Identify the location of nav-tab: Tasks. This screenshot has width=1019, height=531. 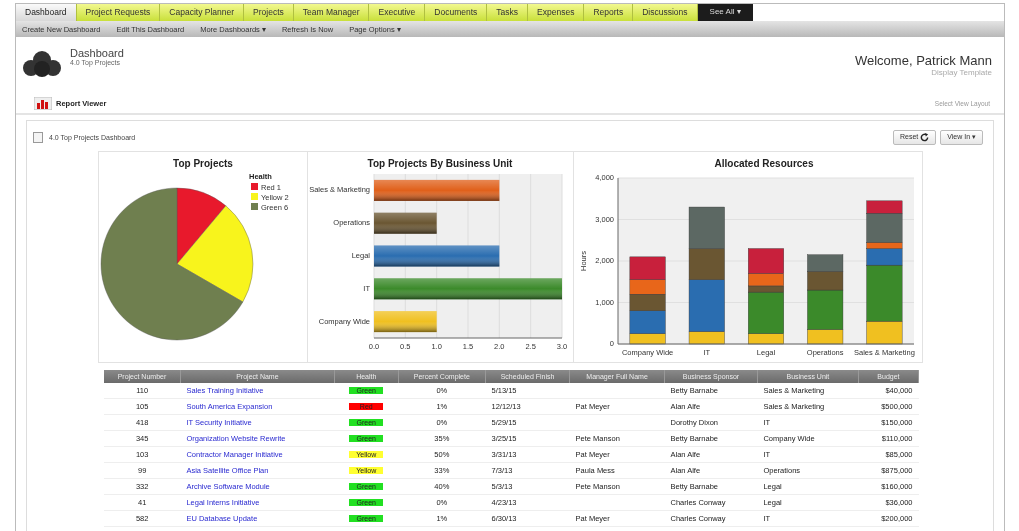
(508, 12).